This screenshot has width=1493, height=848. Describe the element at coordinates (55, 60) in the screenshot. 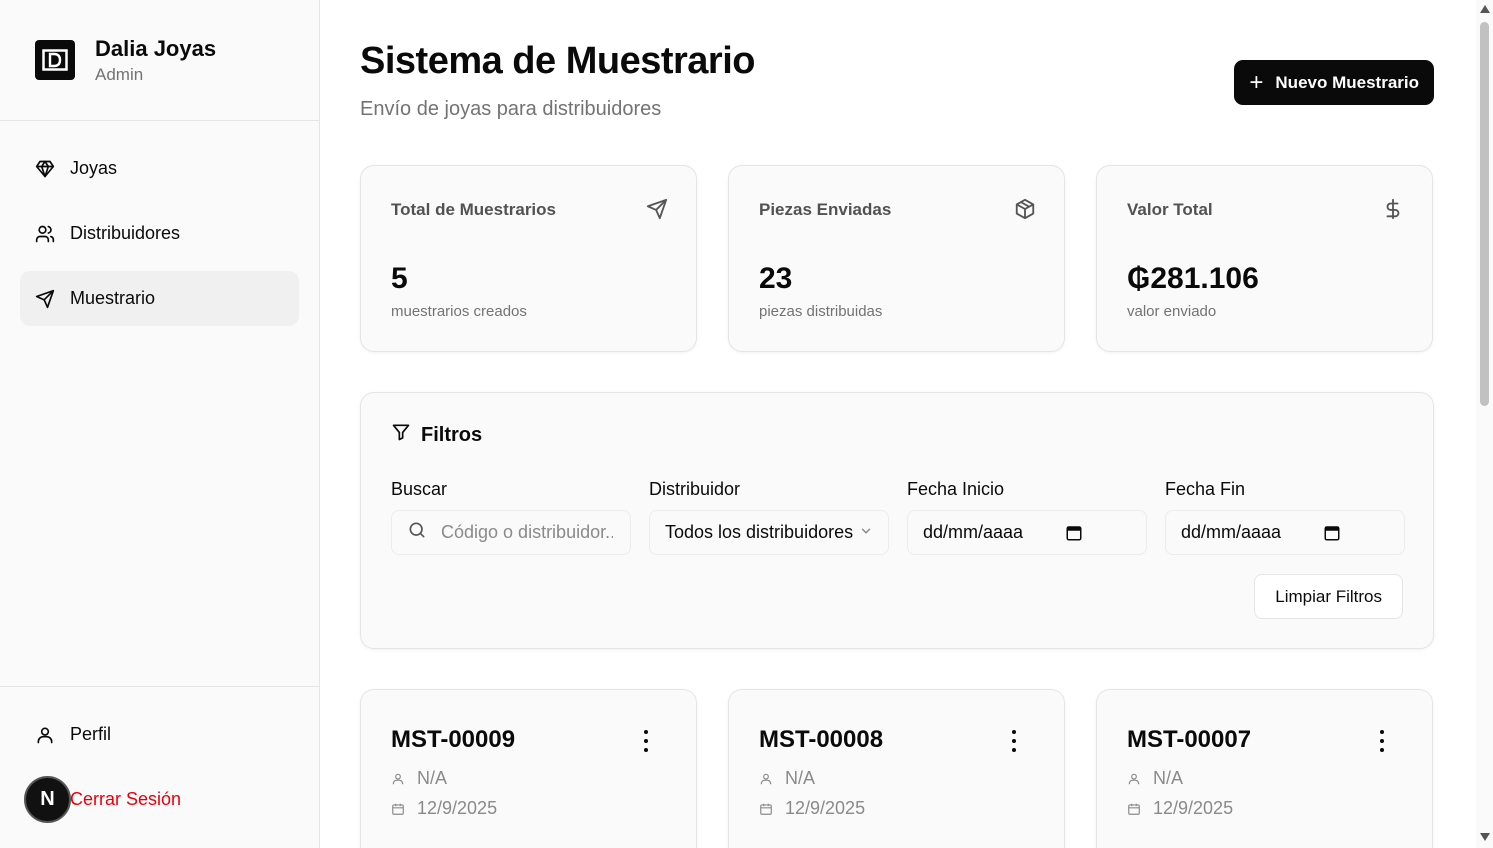

I see `brand-logo-icon` at that location.